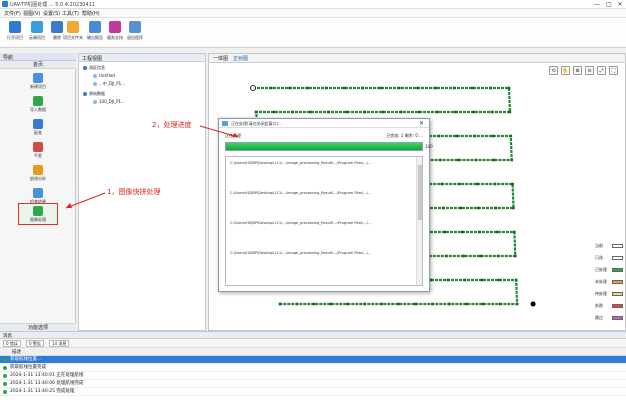 This screenshot has height=403, width=626. What do you see at coordinates (313, 352) in the screenshot?
I see `message-column-header: 描述` at bounding box center [313, 352].